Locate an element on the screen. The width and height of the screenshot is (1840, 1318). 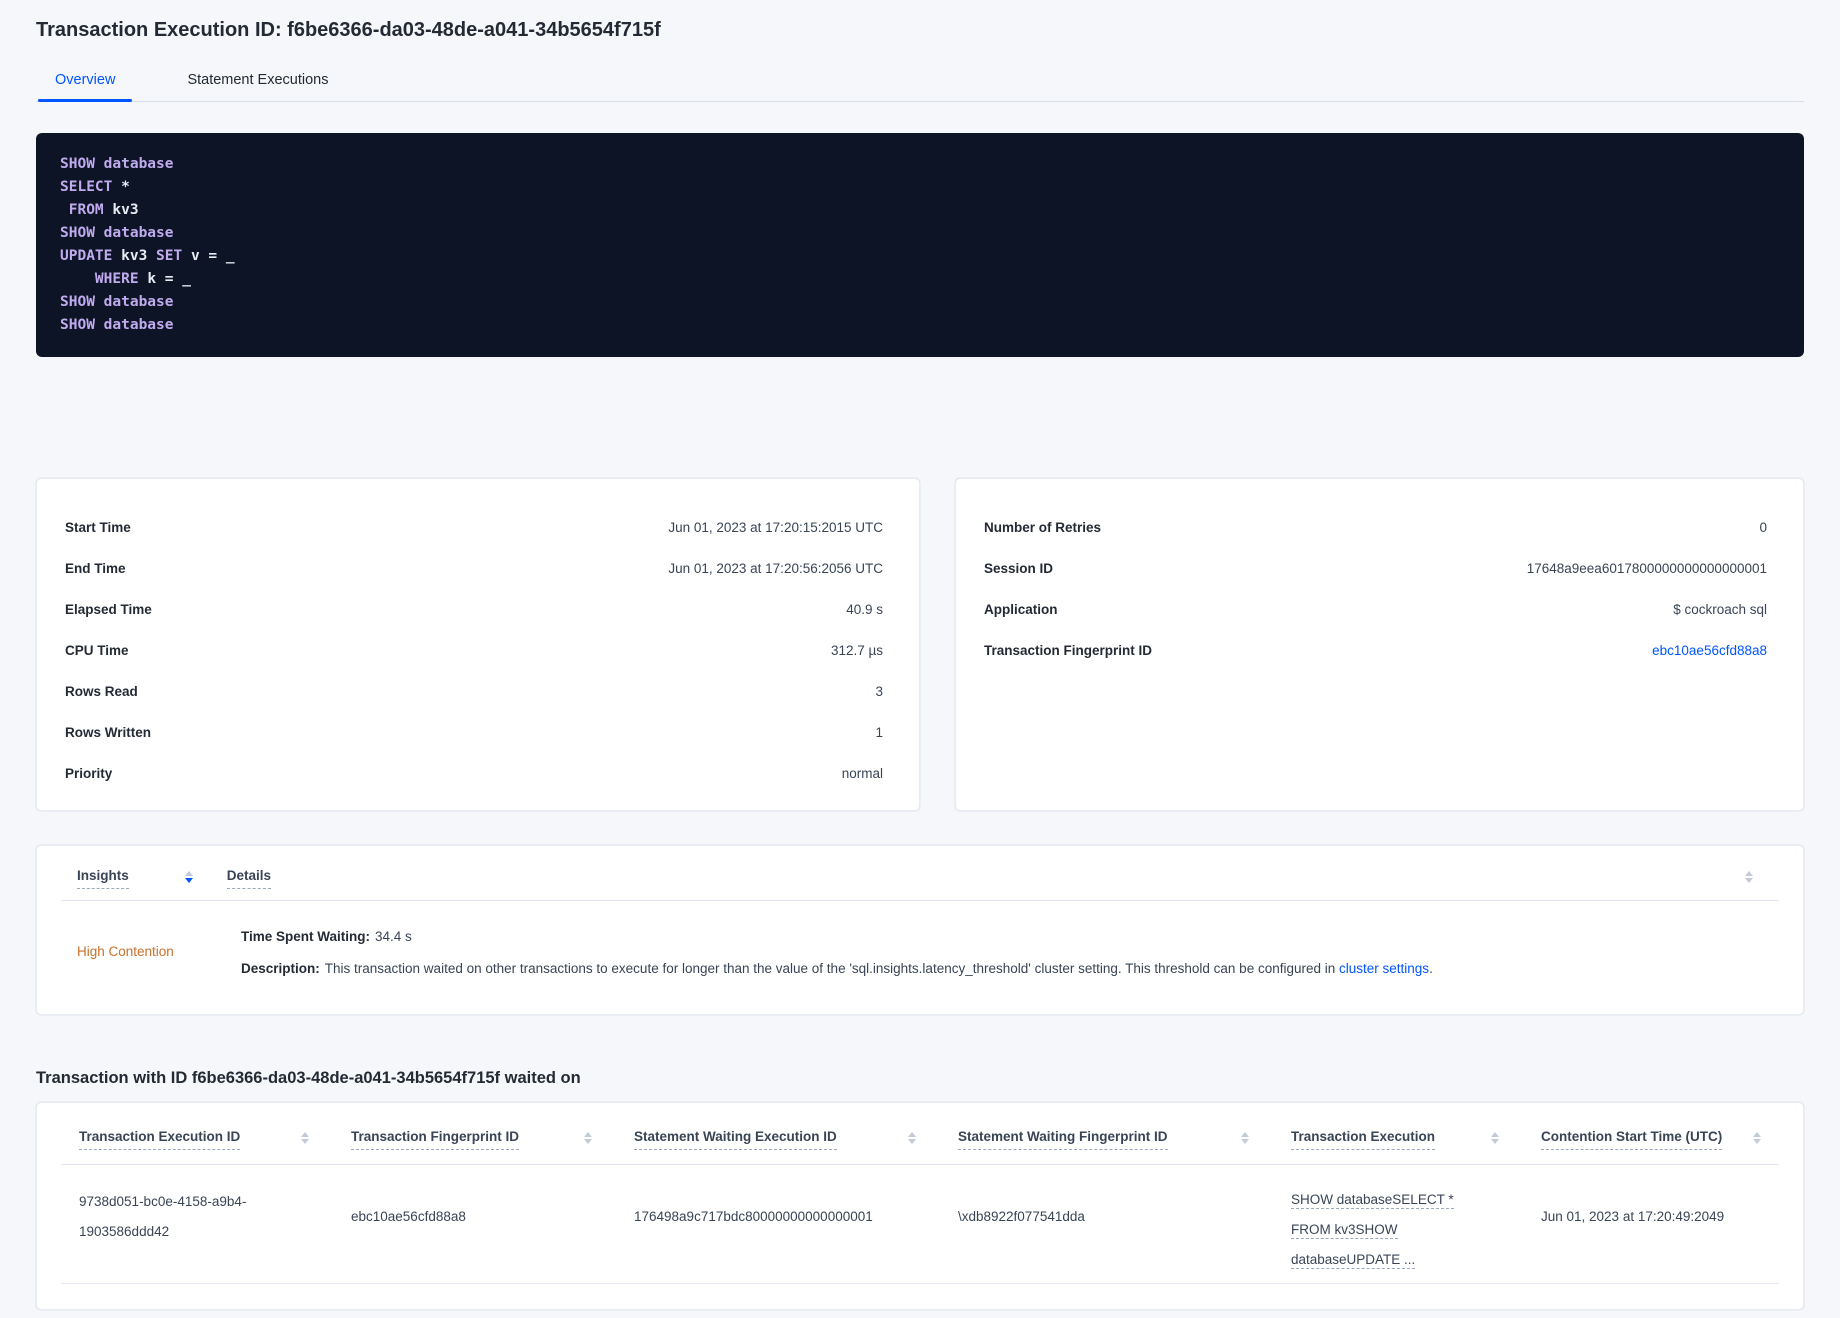
summary-label: Elapsed Time is located at coordinates (108, 609).